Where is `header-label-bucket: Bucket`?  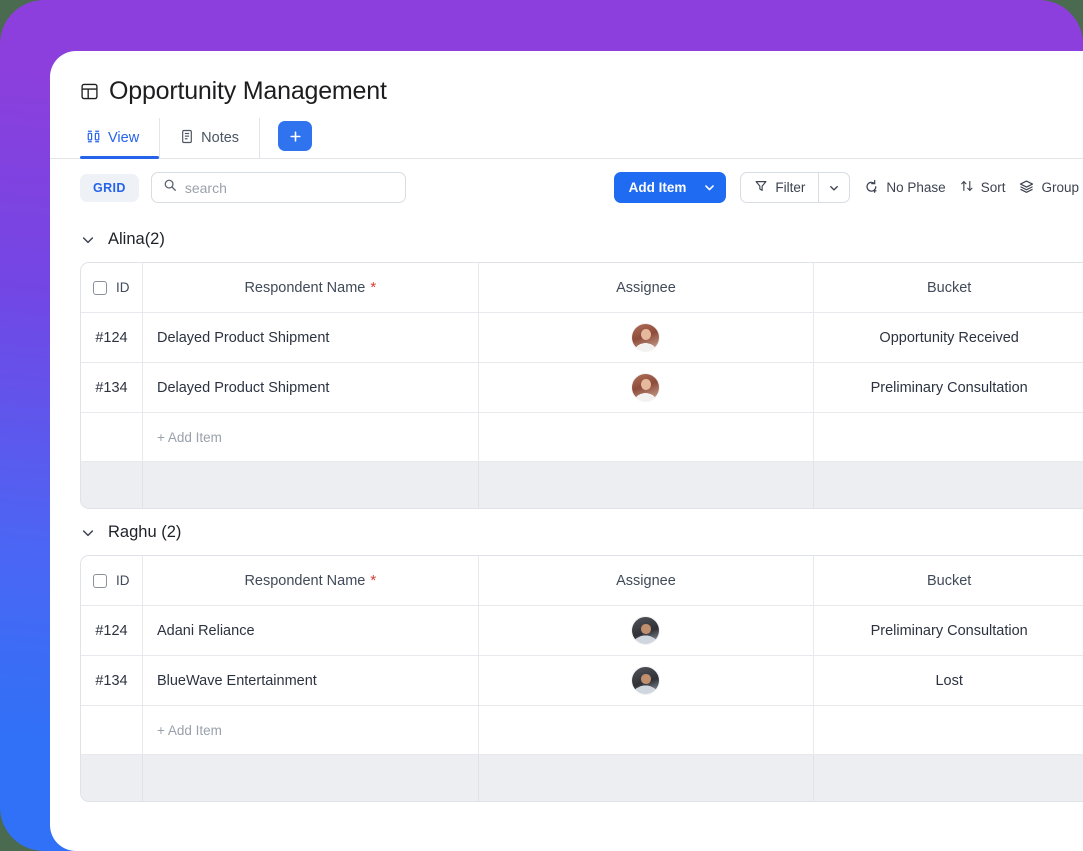
header-label-bucket: Bucket is located at coordinates (949, 580).